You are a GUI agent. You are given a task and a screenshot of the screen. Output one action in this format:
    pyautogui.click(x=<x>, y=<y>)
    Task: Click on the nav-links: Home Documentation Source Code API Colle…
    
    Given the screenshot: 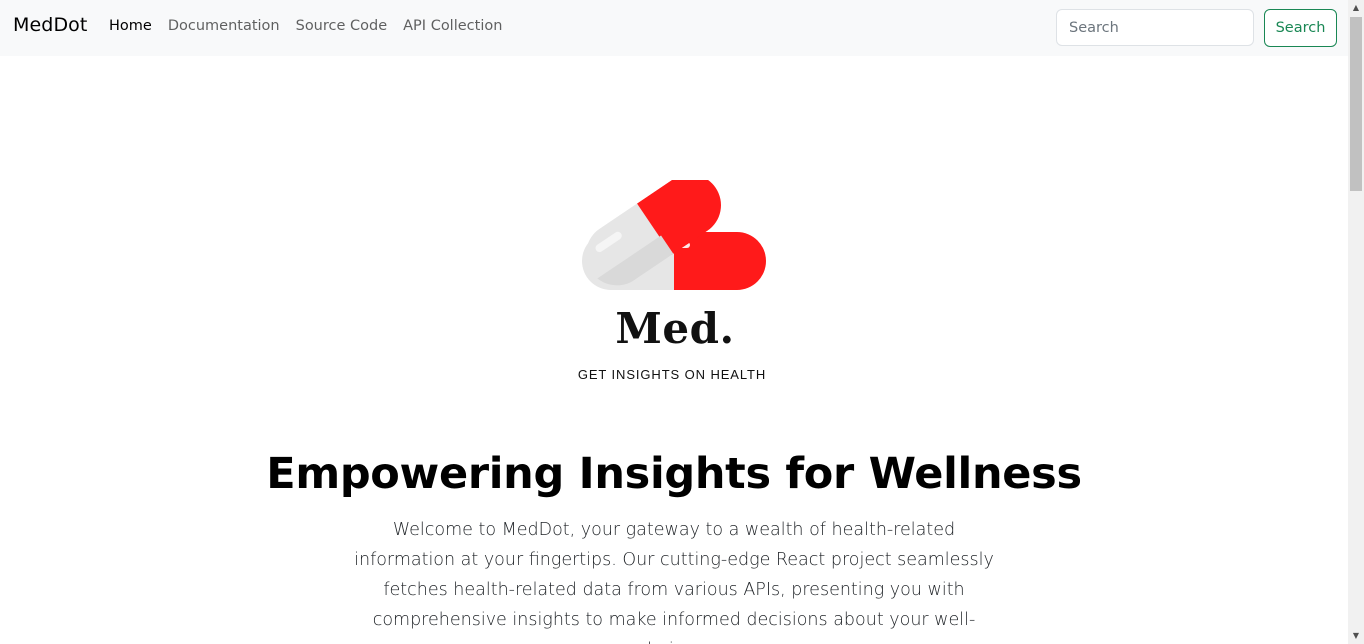 What is the action you would take?
    pyautogui.click(x=313, y=26)
    